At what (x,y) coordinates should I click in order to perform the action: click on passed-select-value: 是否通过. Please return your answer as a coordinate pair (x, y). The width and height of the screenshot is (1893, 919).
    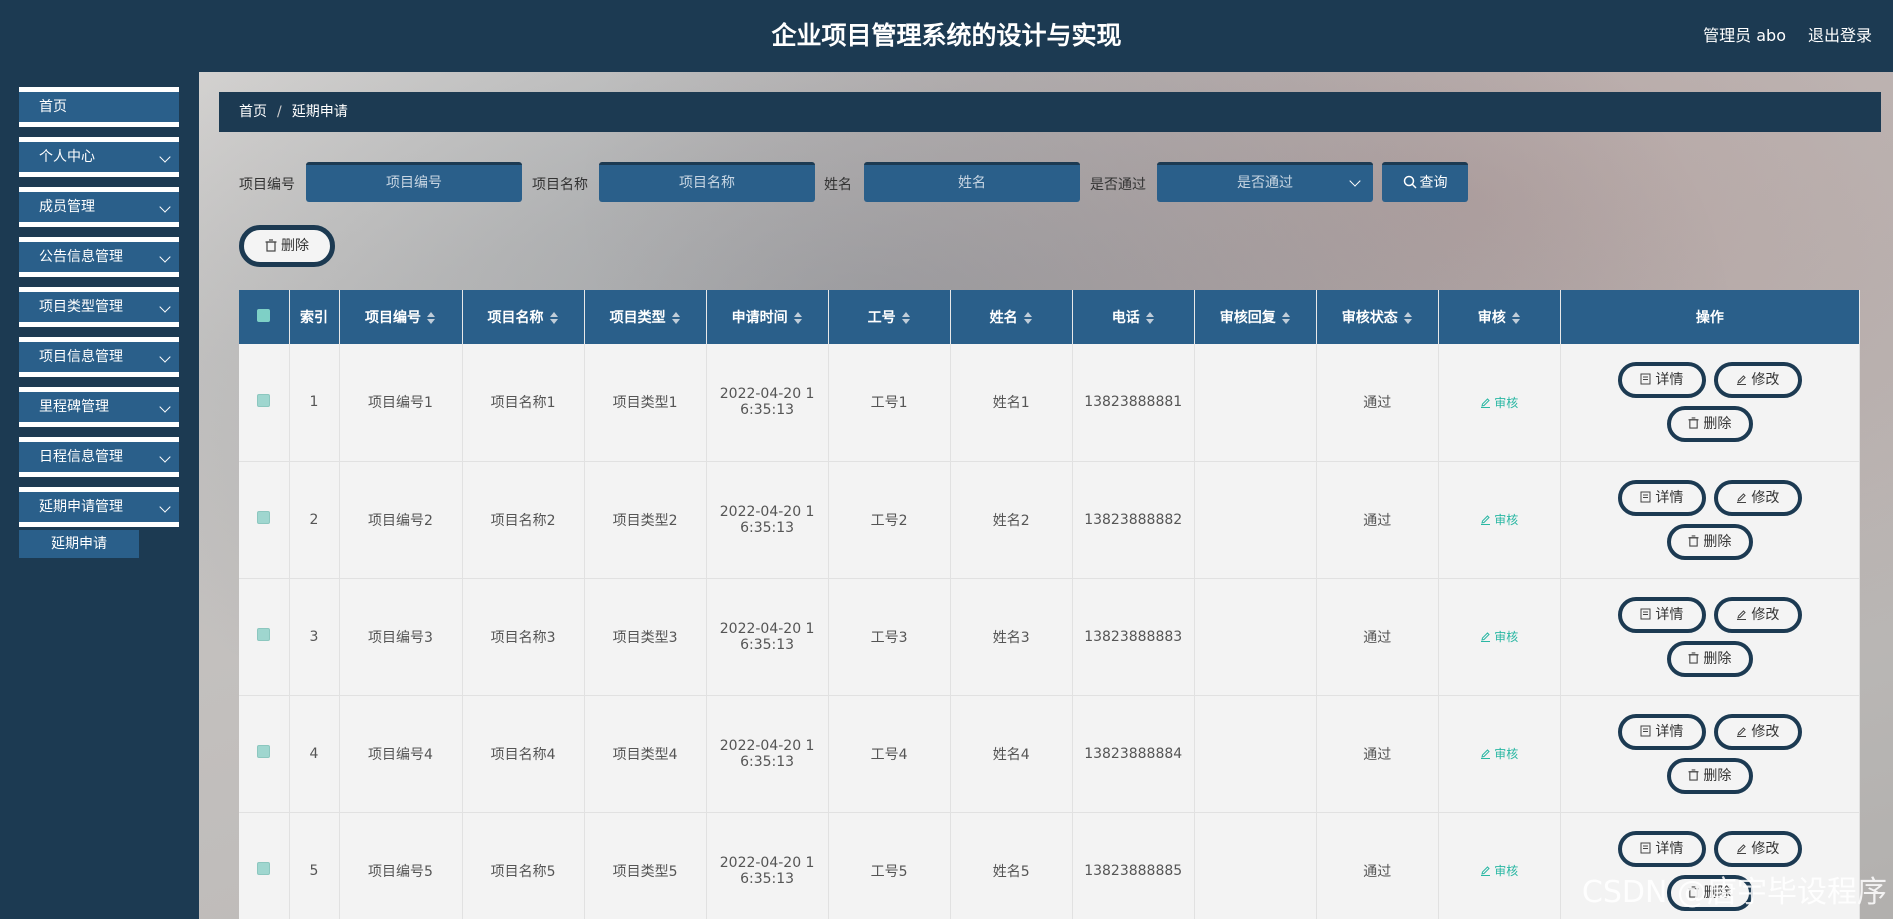
    Looking at the image, I should click on (1265, 183).